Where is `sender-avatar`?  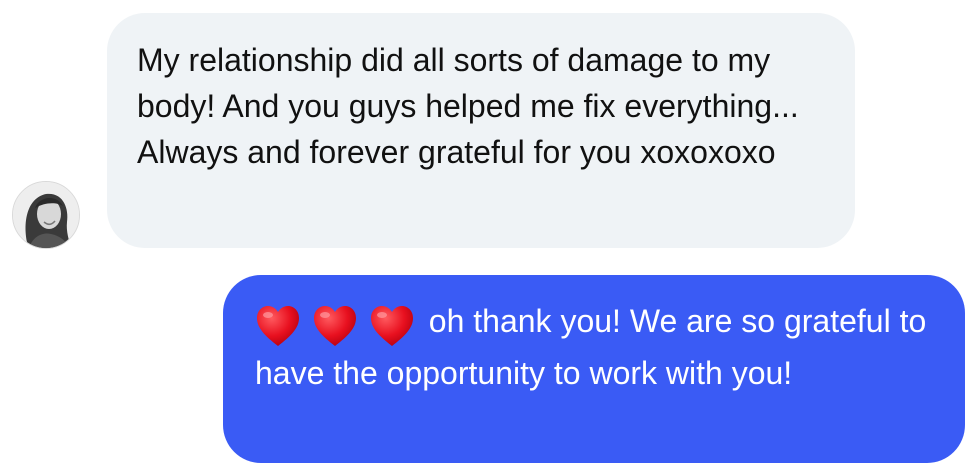 sender-avatar is located at coordinates (46, 215).